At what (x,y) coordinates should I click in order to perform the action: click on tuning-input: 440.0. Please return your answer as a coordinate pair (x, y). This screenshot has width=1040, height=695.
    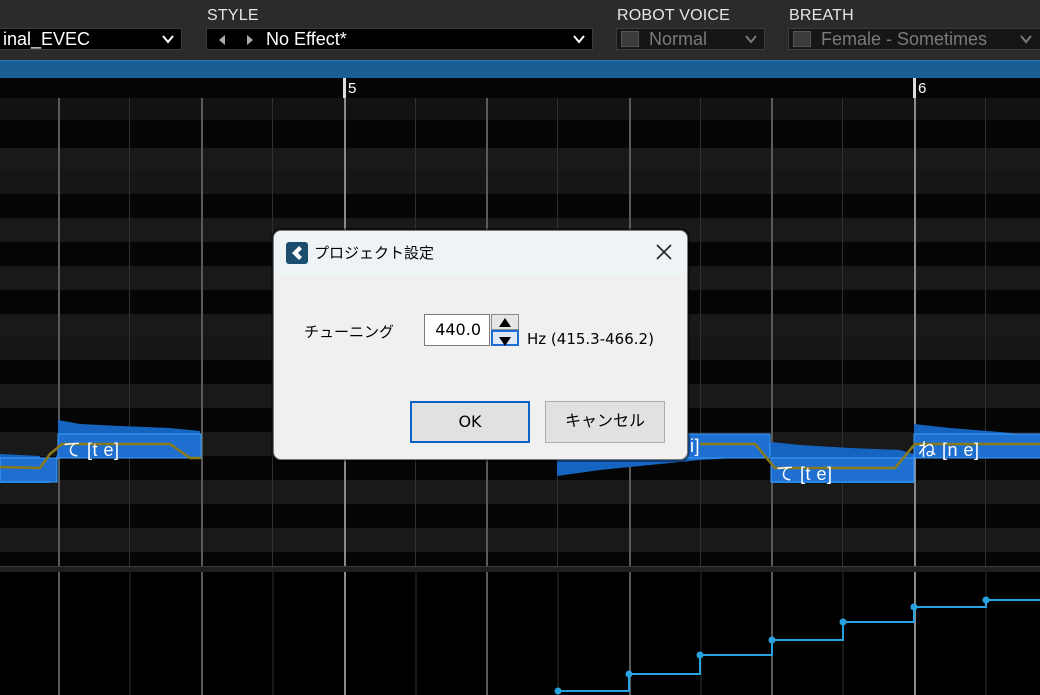
    Looking at the image, I should click on (457, 330).